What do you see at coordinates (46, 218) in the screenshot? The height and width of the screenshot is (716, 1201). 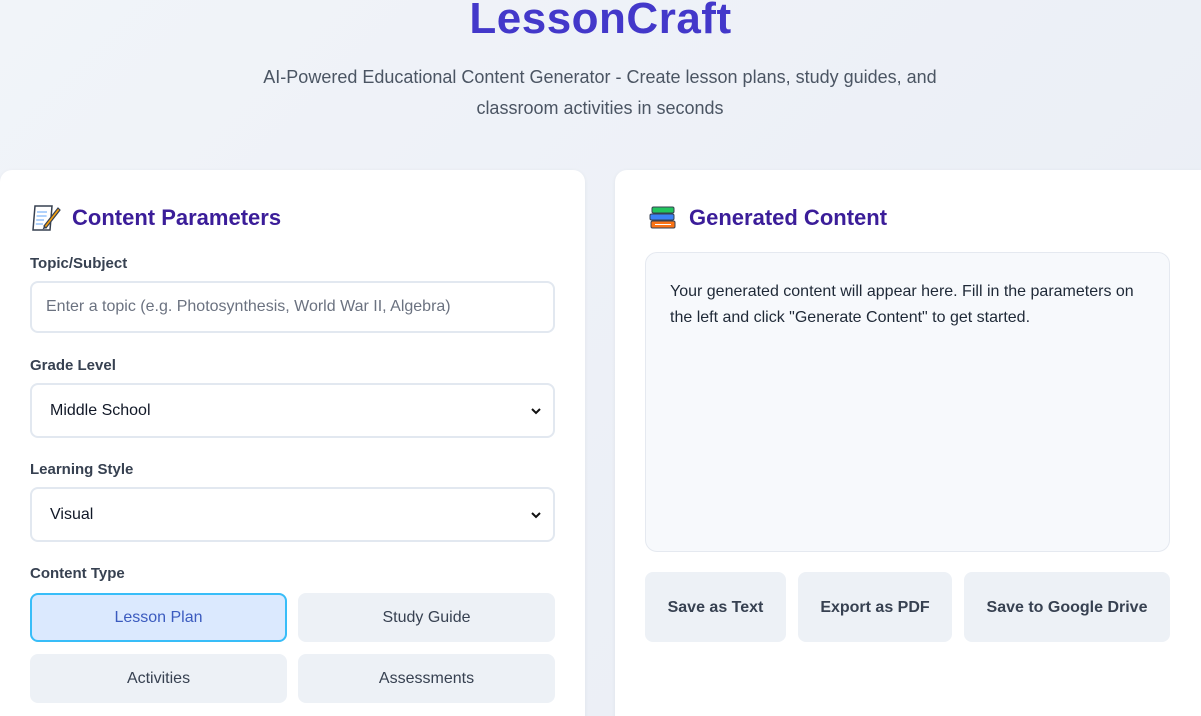 I see `memo-icon` at bounding box center [46, 218].